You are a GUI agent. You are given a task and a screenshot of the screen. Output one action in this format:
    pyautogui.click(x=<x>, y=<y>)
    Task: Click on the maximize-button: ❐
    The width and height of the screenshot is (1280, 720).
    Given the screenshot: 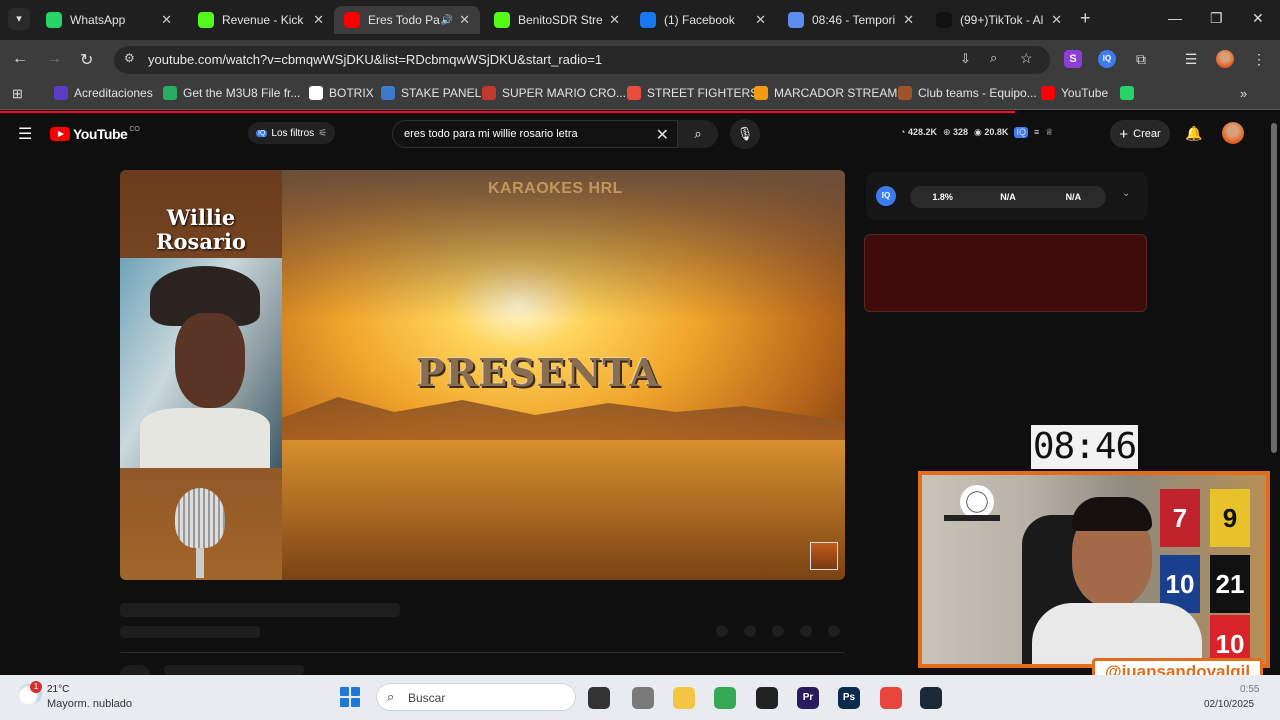 What is the action you would take?
    pyautogui.click(x=1216, y=18)
    